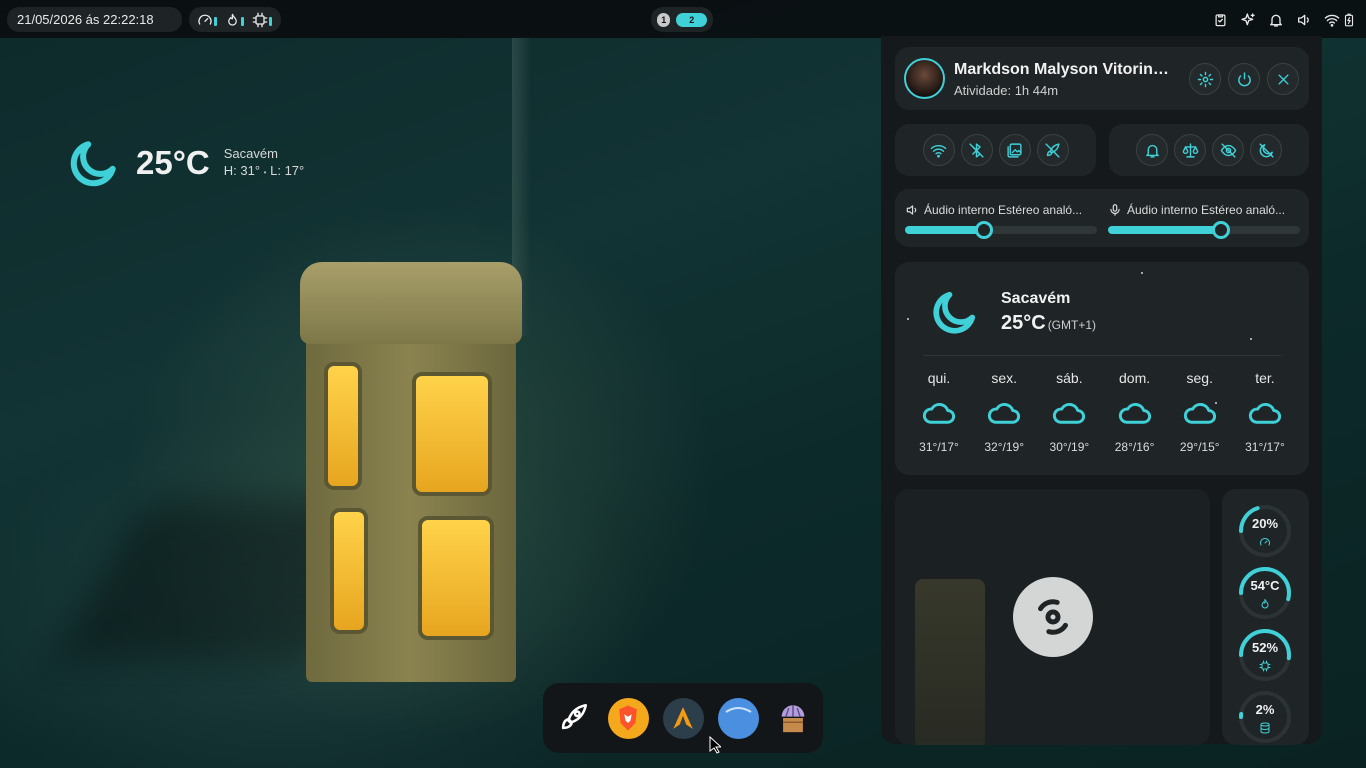  Describe the element at coordinates (250, 153) in the screenshot. I see `desktop-weather-city: Sacavém` at that location.